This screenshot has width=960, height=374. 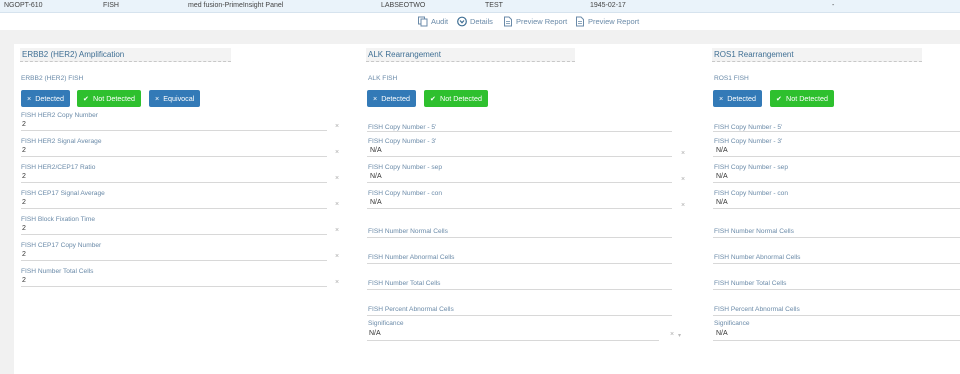 I want to click on lab-name: LABSEOTWO, so click(x=403, y=5).